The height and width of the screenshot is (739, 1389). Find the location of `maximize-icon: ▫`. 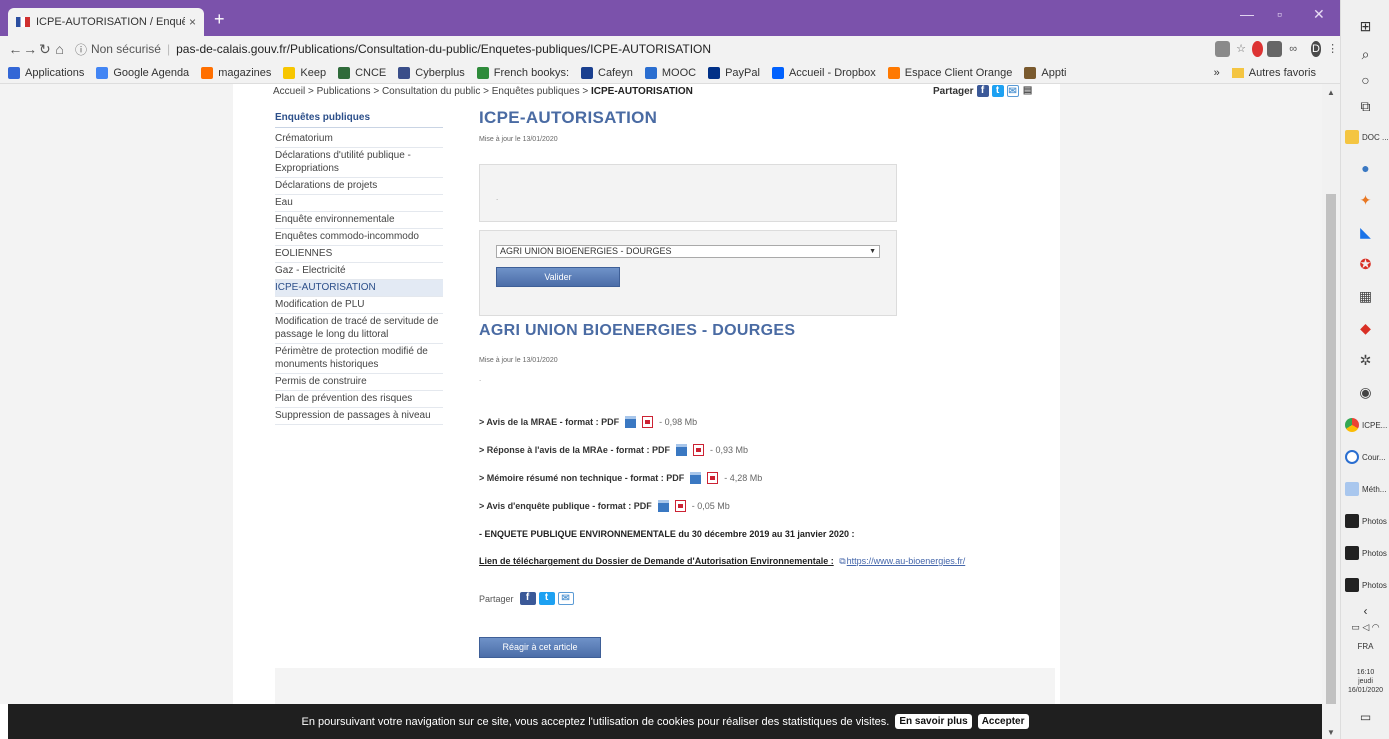

maximize-icon: ▫ is located at coordinates (1279, 14).